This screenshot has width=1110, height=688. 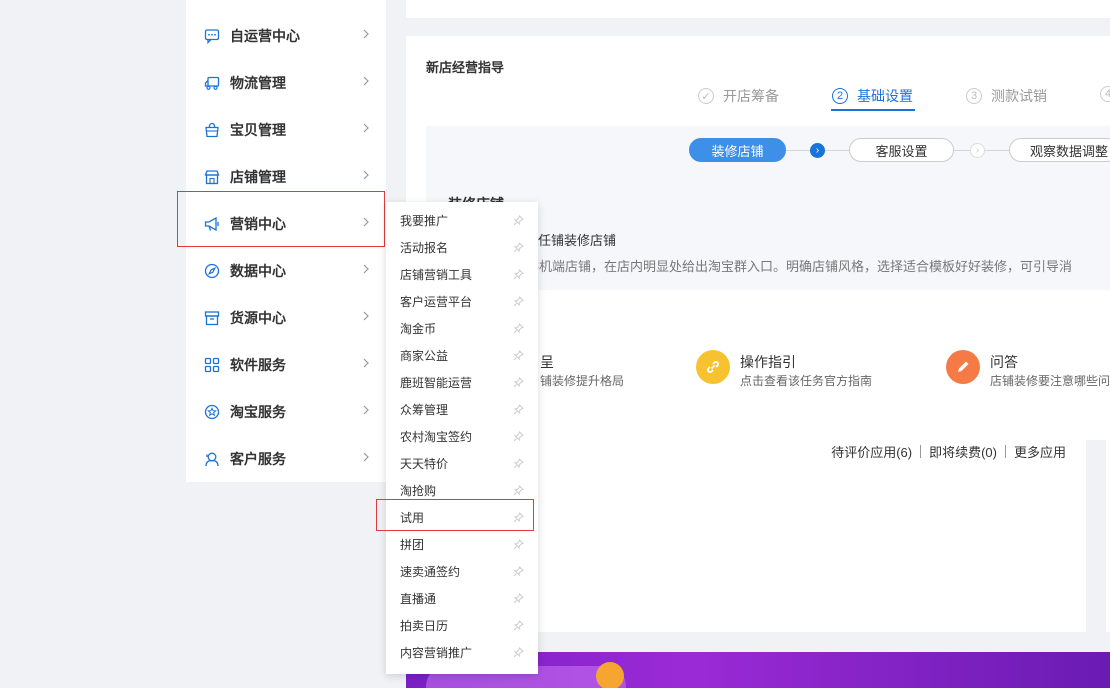 I want to click on sidebar-item-marketing: 营销中心, so click(x=286, y=223).